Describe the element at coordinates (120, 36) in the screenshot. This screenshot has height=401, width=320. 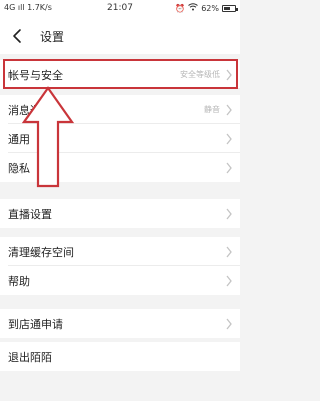
I see `nav-bar: 设置` at that location.